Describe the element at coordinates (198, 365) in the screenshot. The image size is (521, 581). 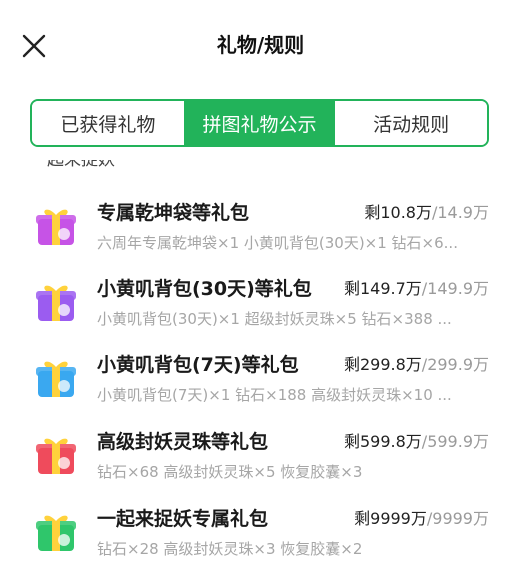
I see `gift-title: 小黄叽背包(7天)等礼包` at that location.